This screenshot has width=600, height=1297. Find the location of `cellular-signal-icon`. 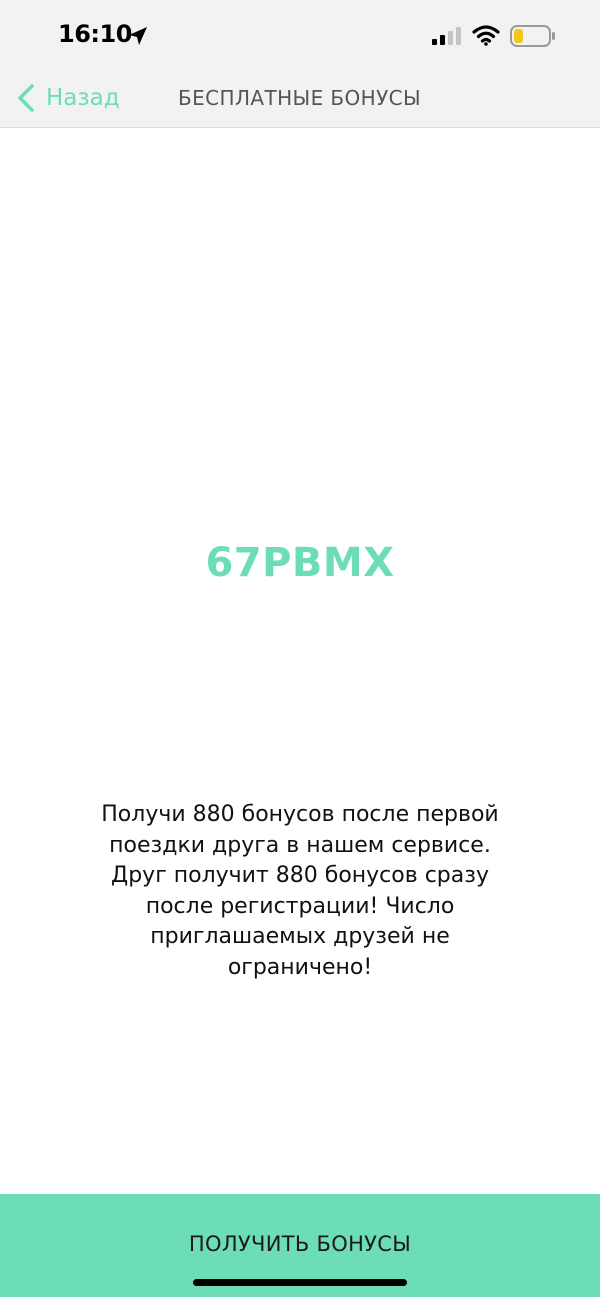

cellular-signal-icon is located at coordinates (446, 36).